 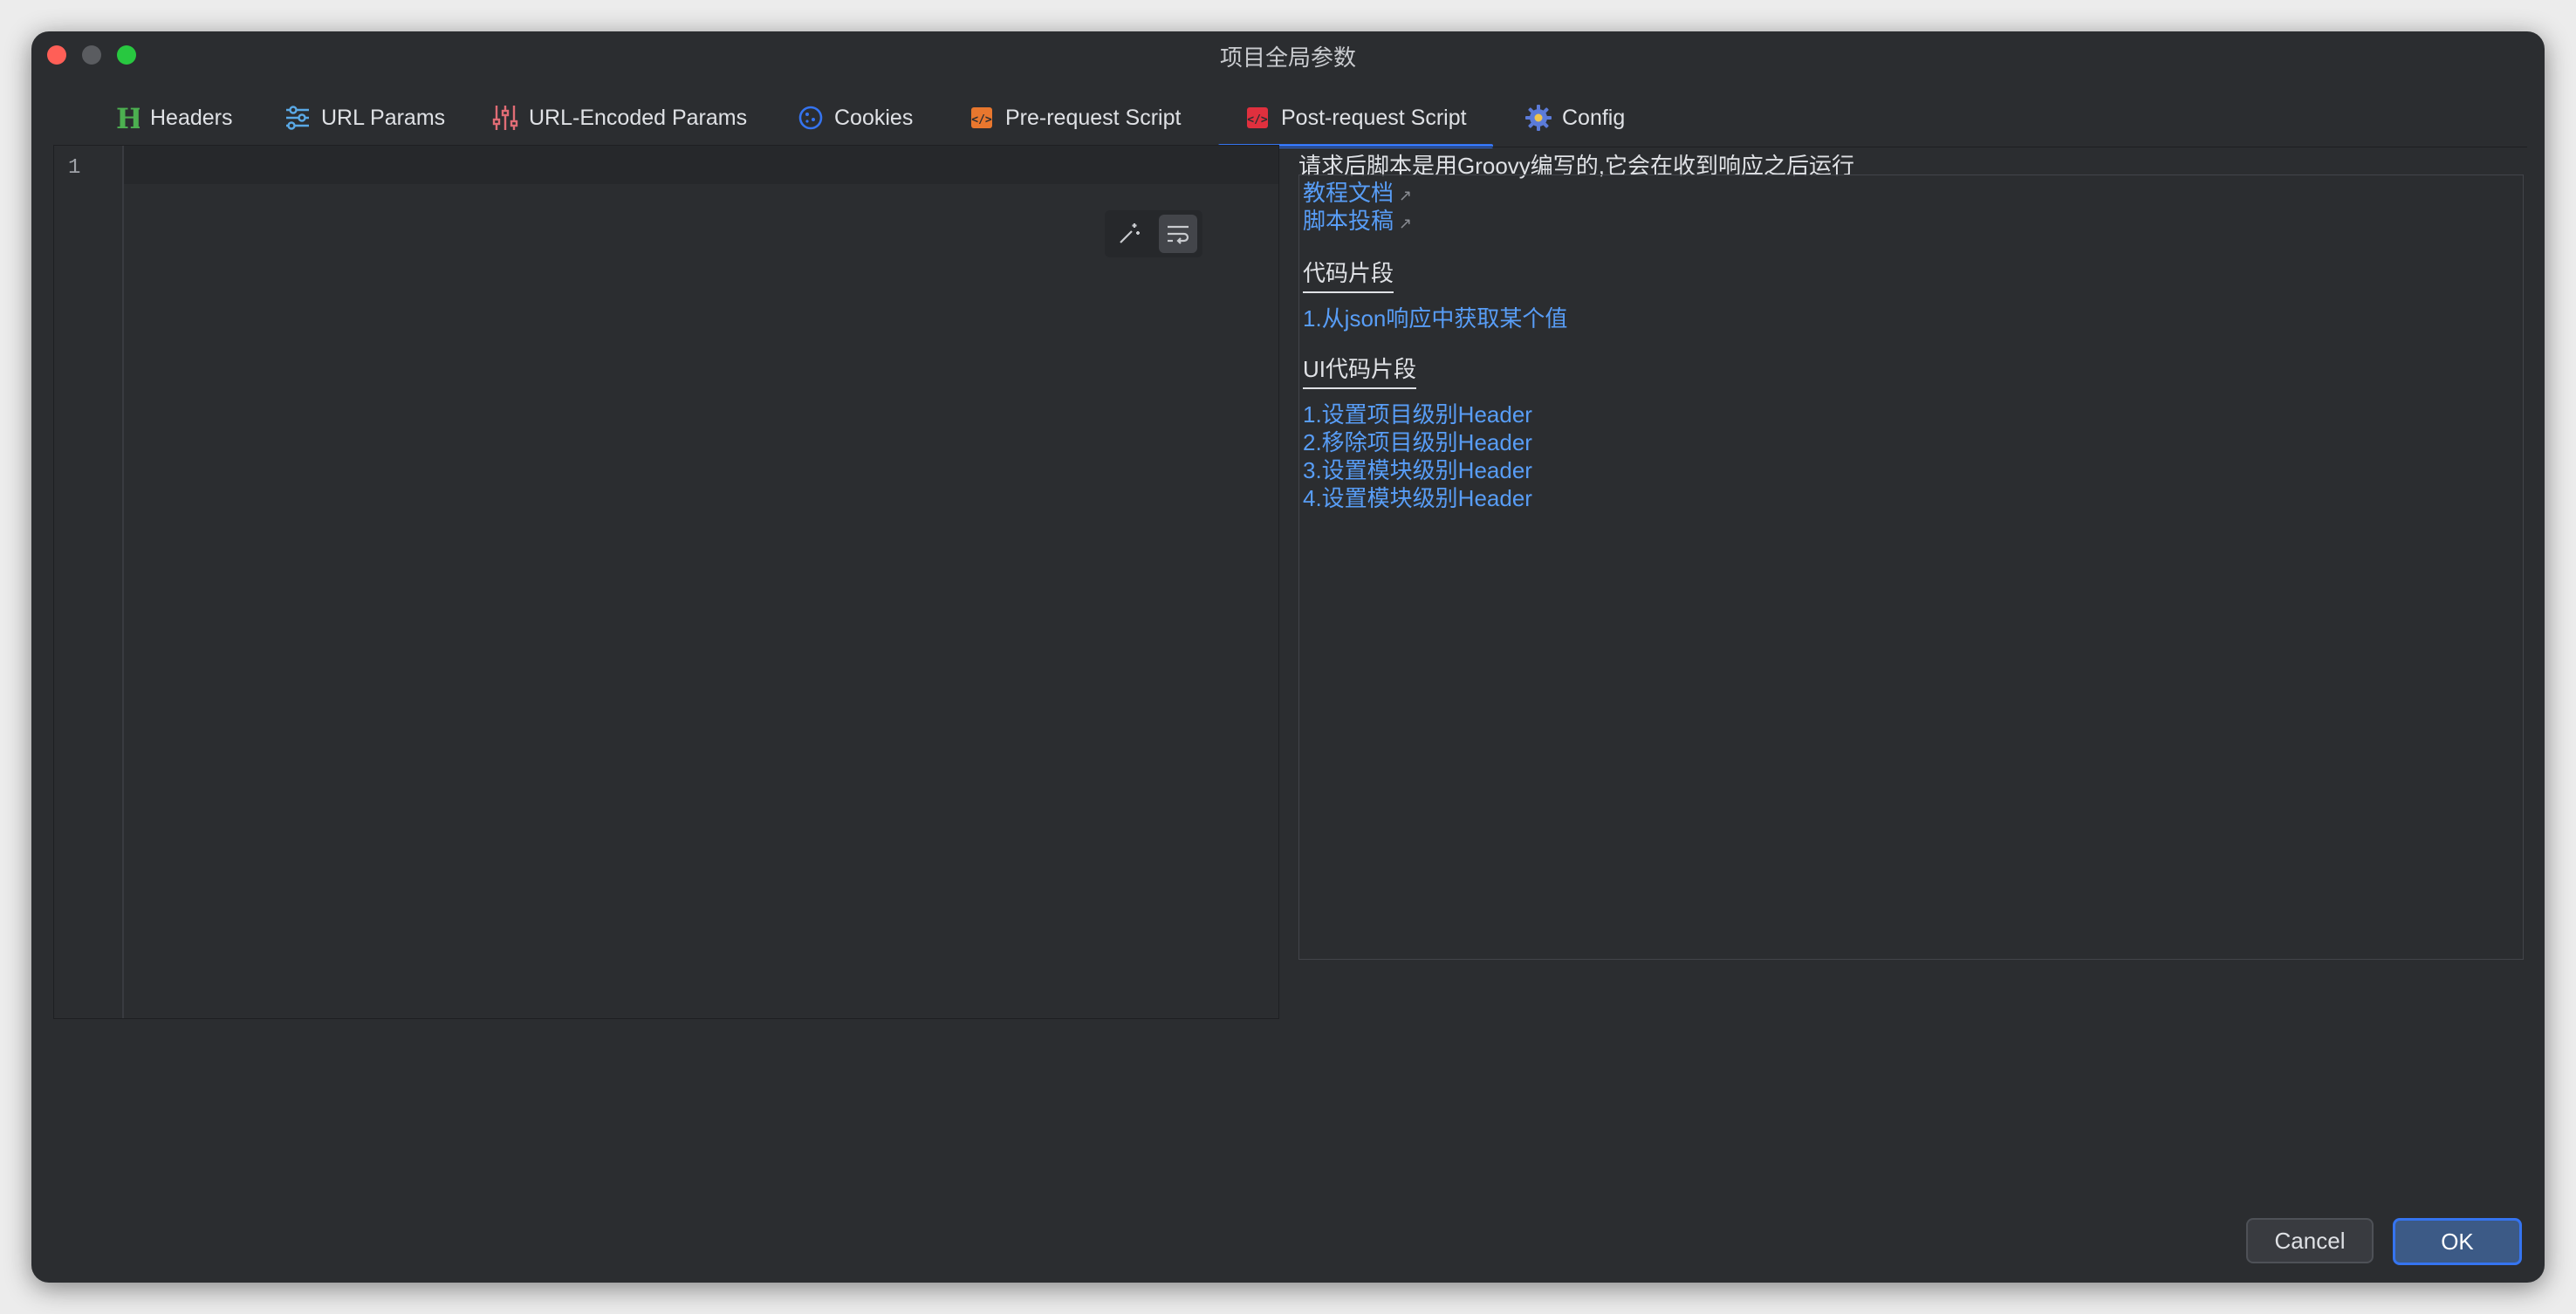 I want to click on tab-label: URL-Encoded Params, so click(x=639, y=117).